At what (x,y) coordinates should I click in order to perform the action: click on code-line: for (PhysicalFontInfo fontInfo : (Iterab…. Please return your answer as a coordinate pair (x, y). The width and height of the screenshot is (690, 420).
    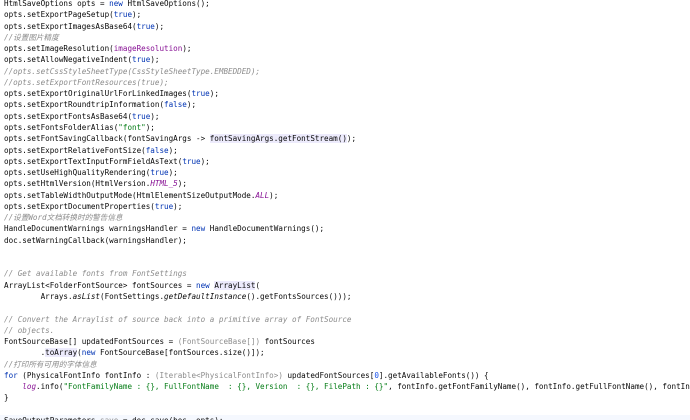
    Looking at the image, I should click on (345, 375).